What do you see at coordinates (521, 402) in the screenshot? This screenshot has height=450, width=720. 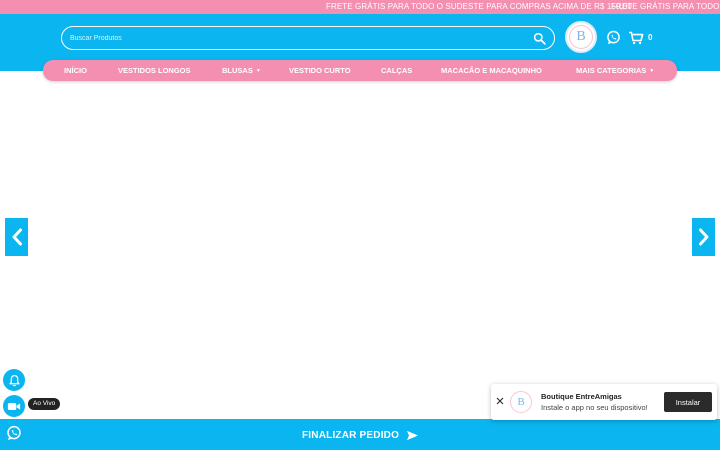 I see `app-logo: B` at bounding box center [521, 402].